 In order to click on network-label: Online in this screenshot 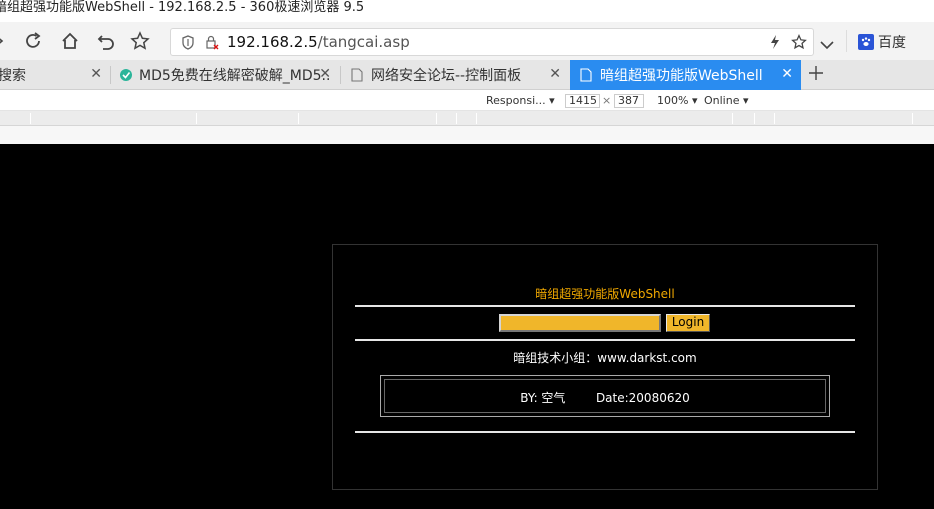, I will do `click(722, 100)`.